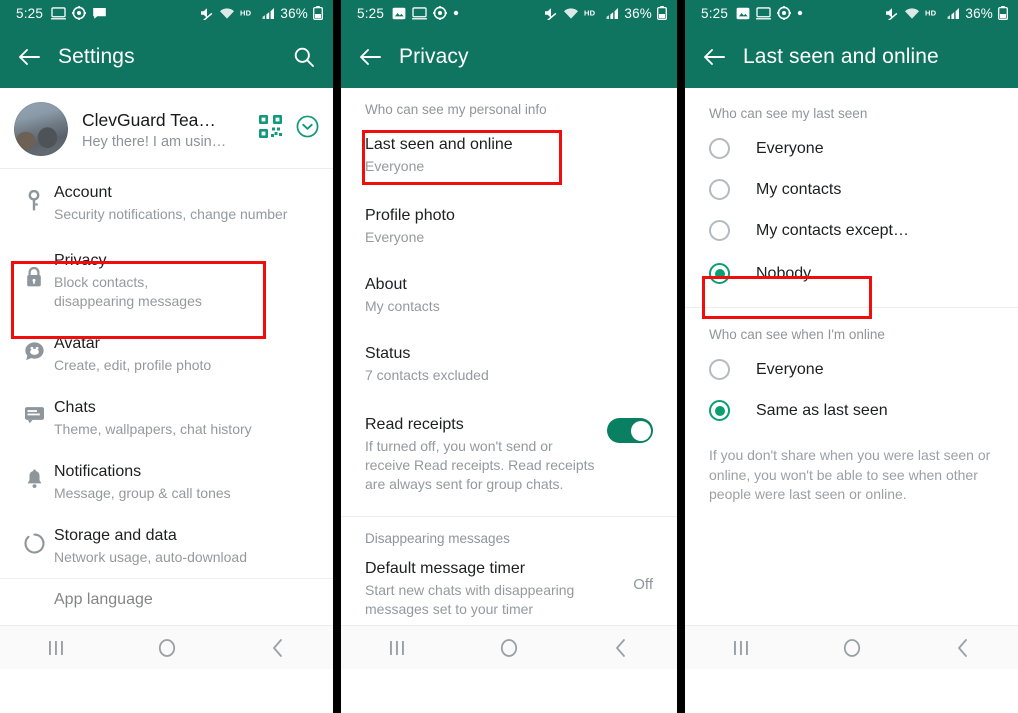 This screenshot has width=1018, height=713. I want to click on settings-item-subtitle: Message, group & call tones, so click(142, 493).